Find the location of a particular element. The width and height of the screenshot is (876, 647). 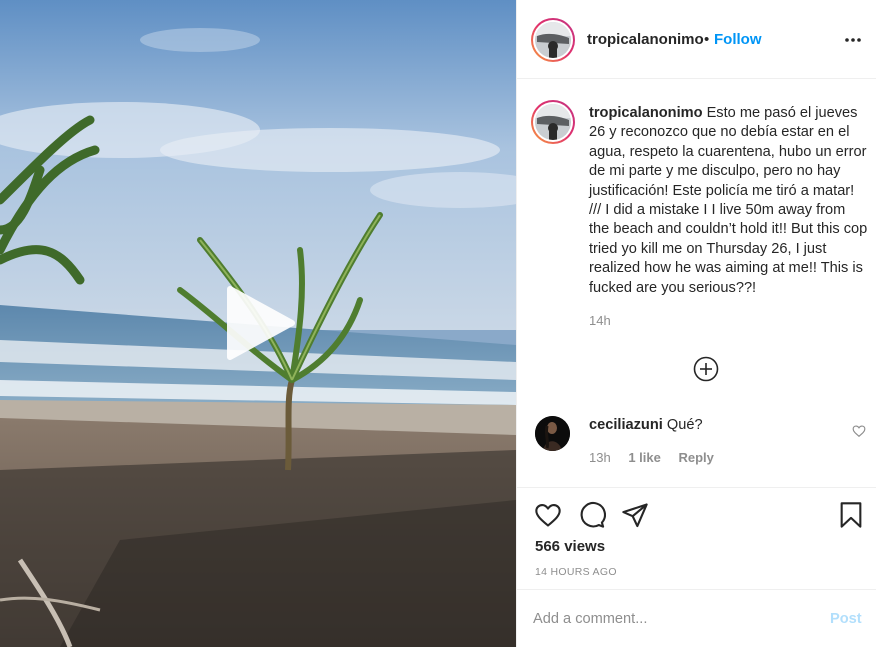

follow-button: Follow is located at coordinates (738, 39).